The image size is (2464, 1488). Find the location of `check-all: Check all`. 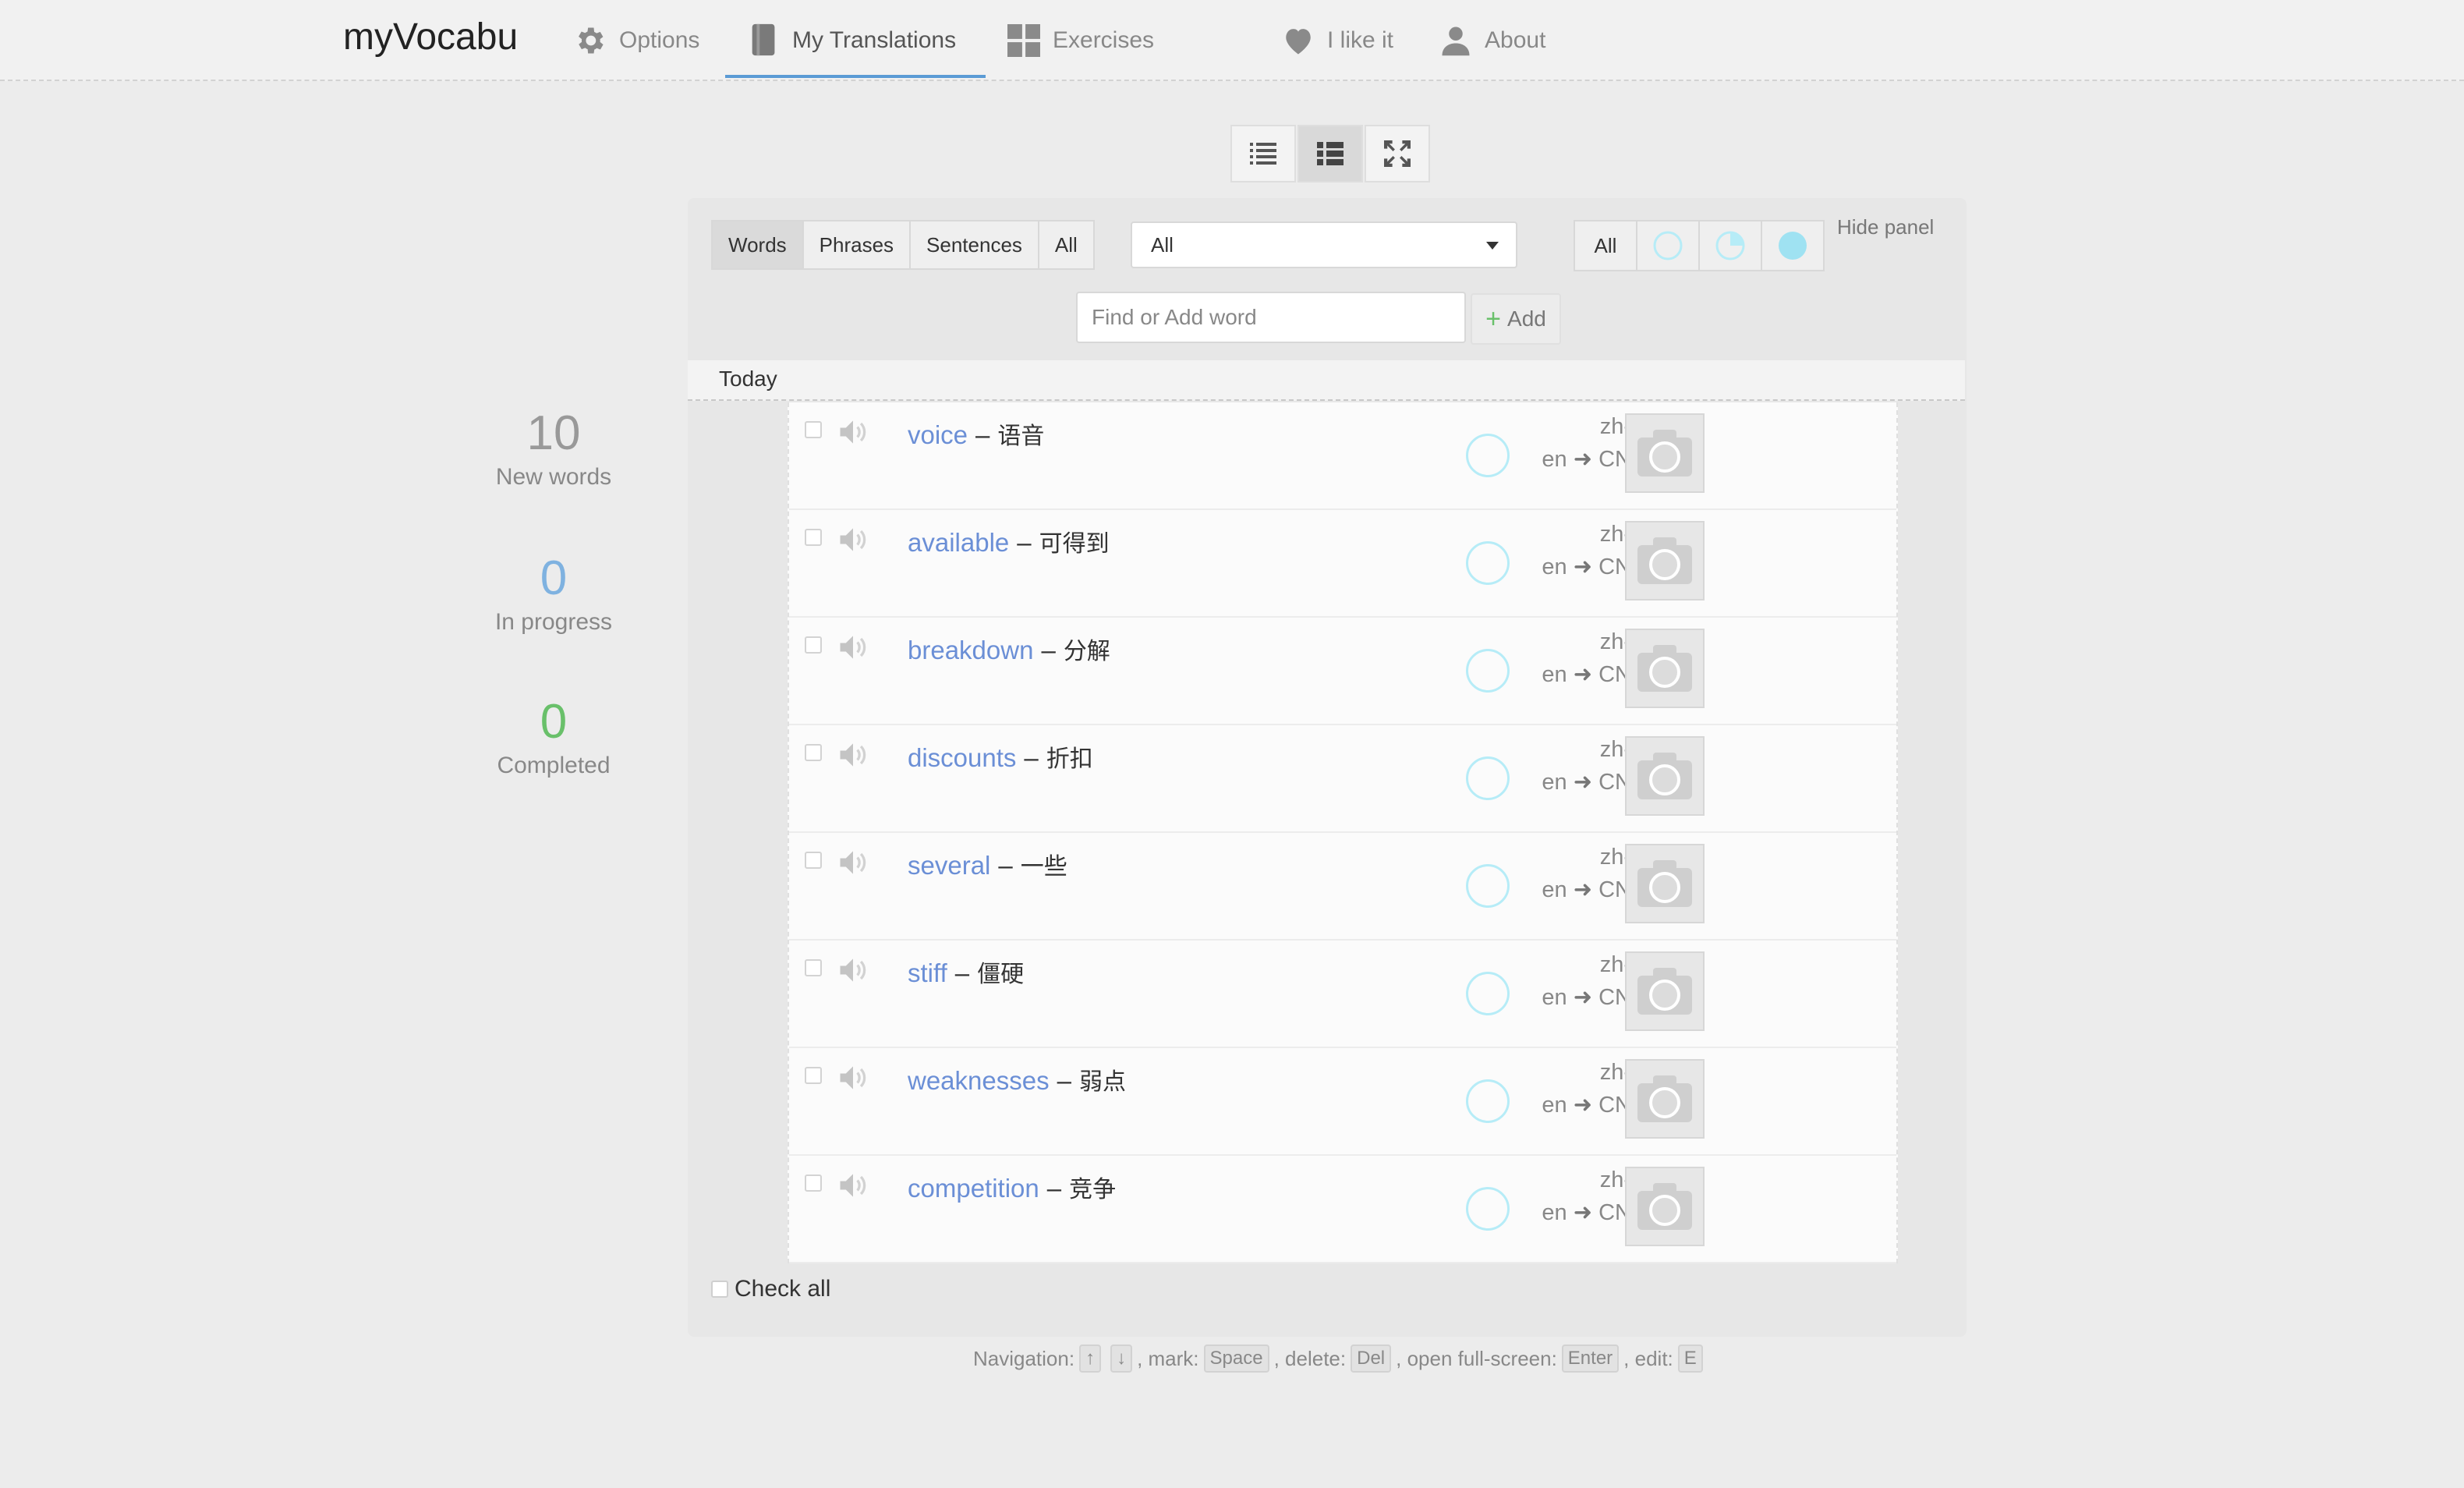

check-all: Check all is located at coordinates (770, 1289).